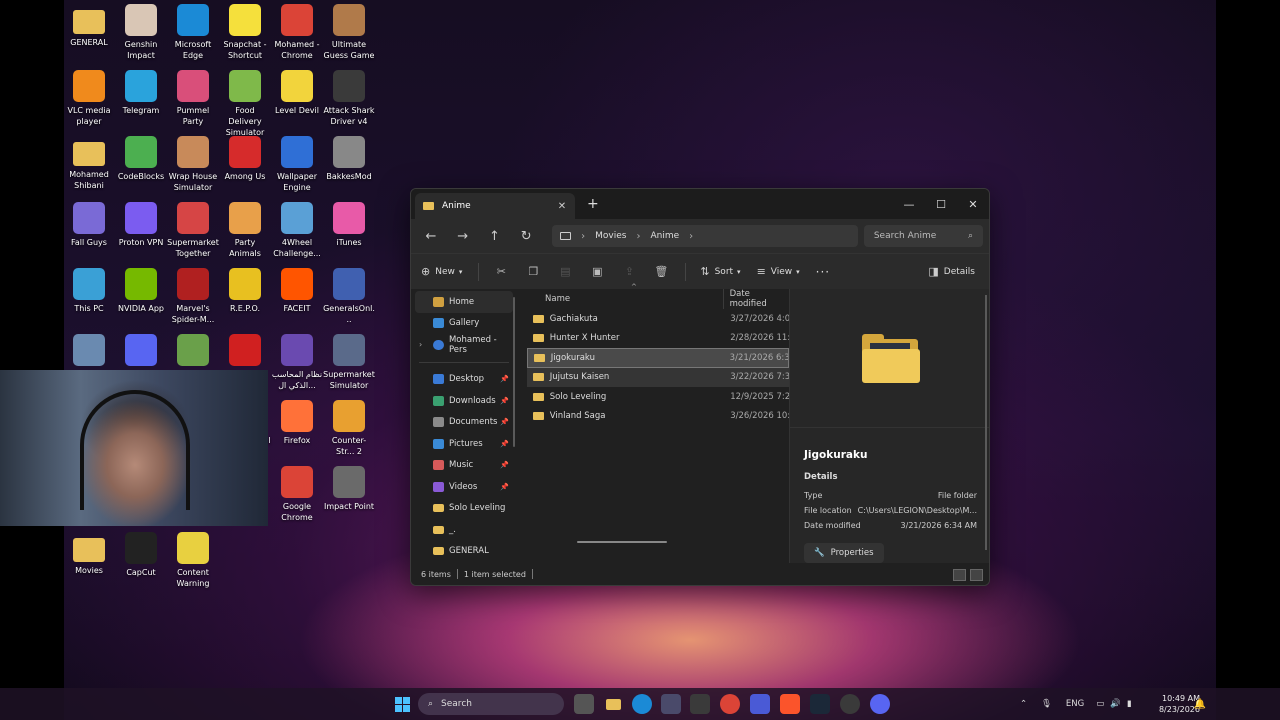  What do you see at coordinates (642, 704) in the screenshot?
I see `edge-taskbar-icon` at bounding box center [642, 704].